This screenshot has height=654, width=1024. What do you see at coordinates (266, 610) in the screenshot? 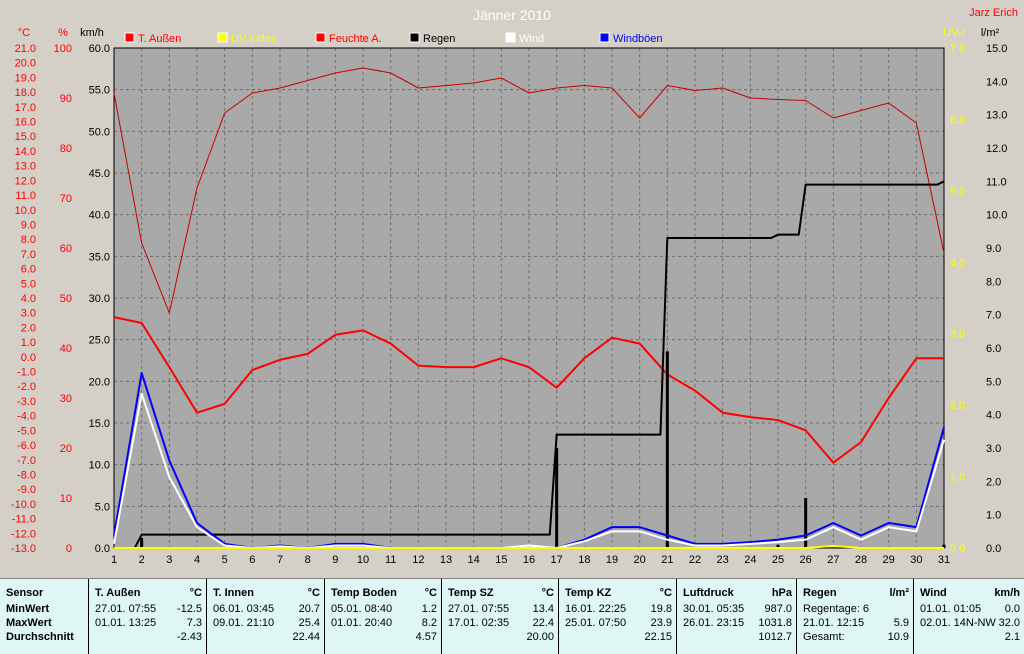
I see `stats-row: 06.01. 03:45 20.7` at bounding box center [266, 610].